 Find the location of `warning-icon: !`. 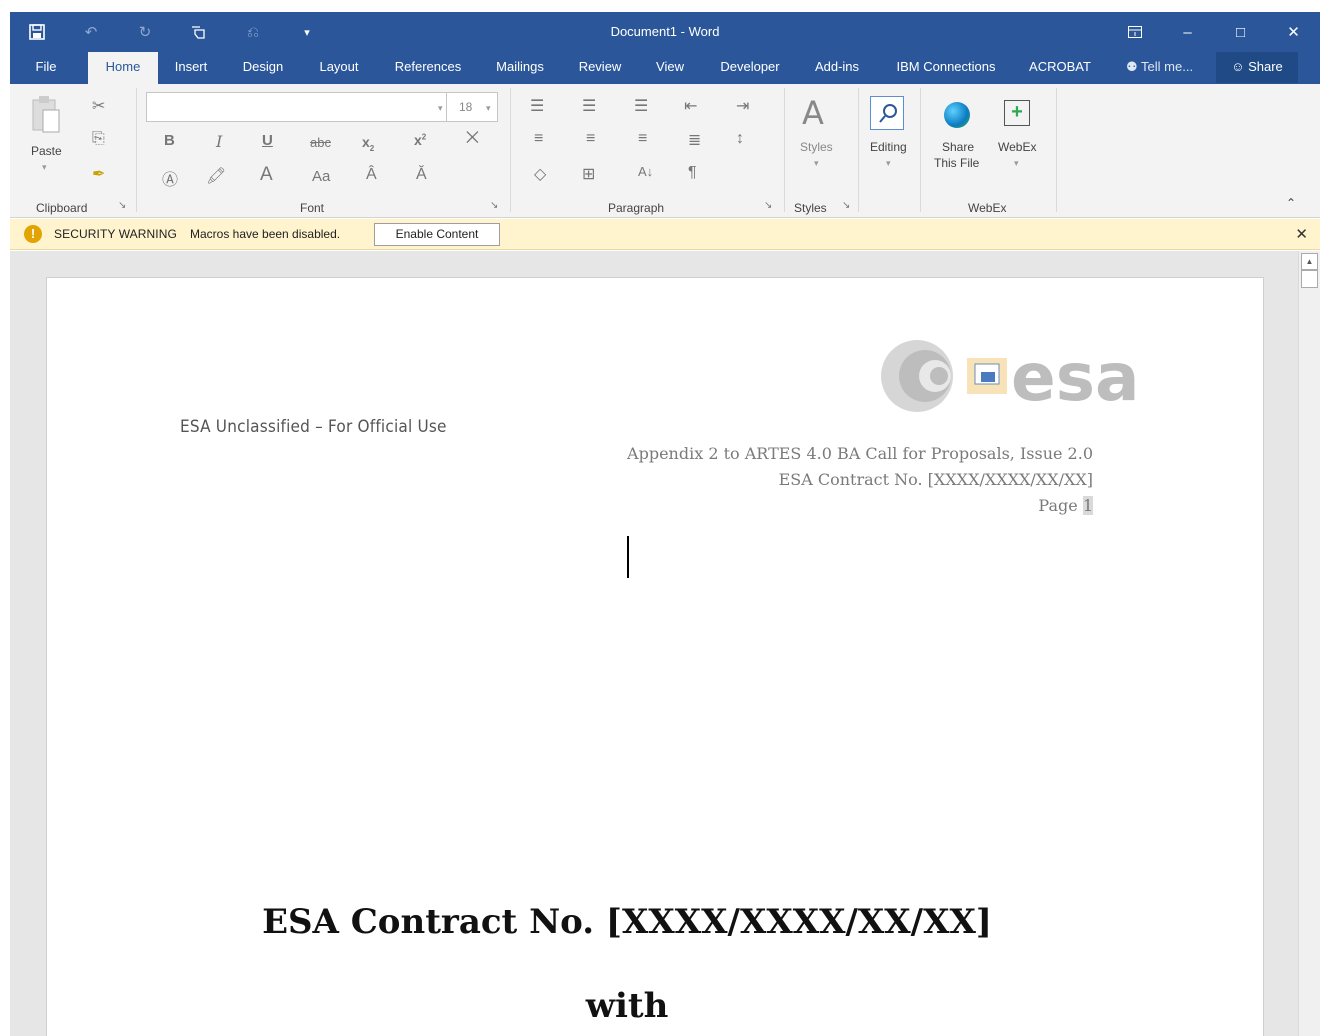

warning-icon: ! is located at coordinates (33, 234).